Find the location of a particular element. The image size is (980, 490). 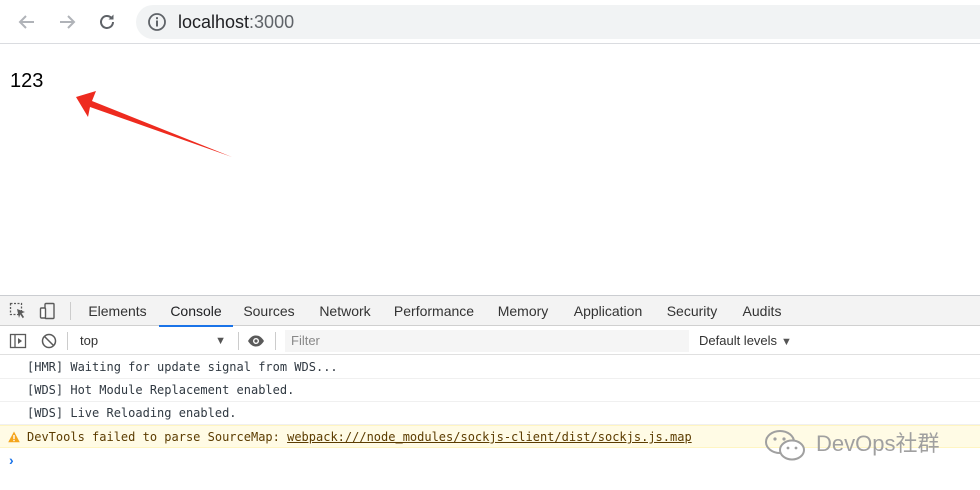

reload-button is located at coordinates (107, 22).